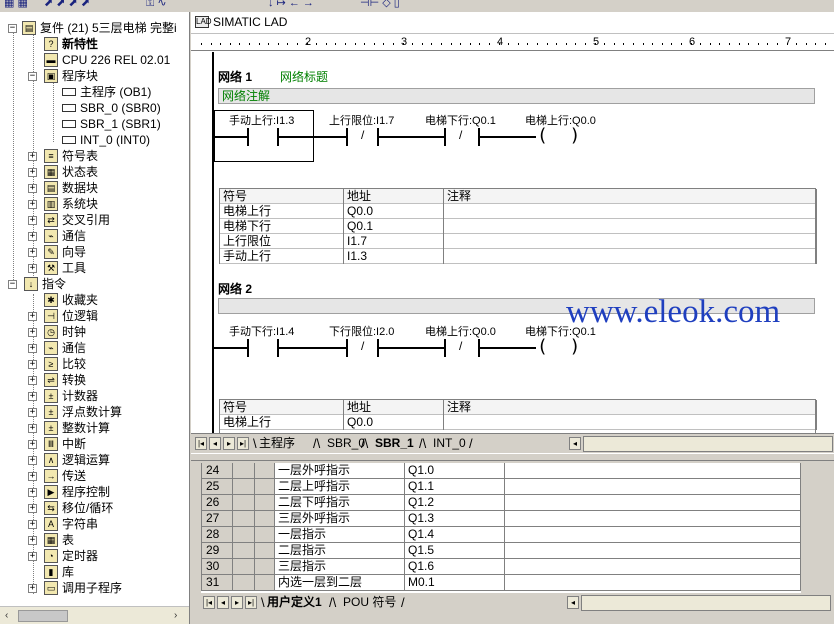 This screenshot has height=624, width=834. Describe the element at coordinates (217, 503) in the screenshot. I see `row-number: 26` at that location.